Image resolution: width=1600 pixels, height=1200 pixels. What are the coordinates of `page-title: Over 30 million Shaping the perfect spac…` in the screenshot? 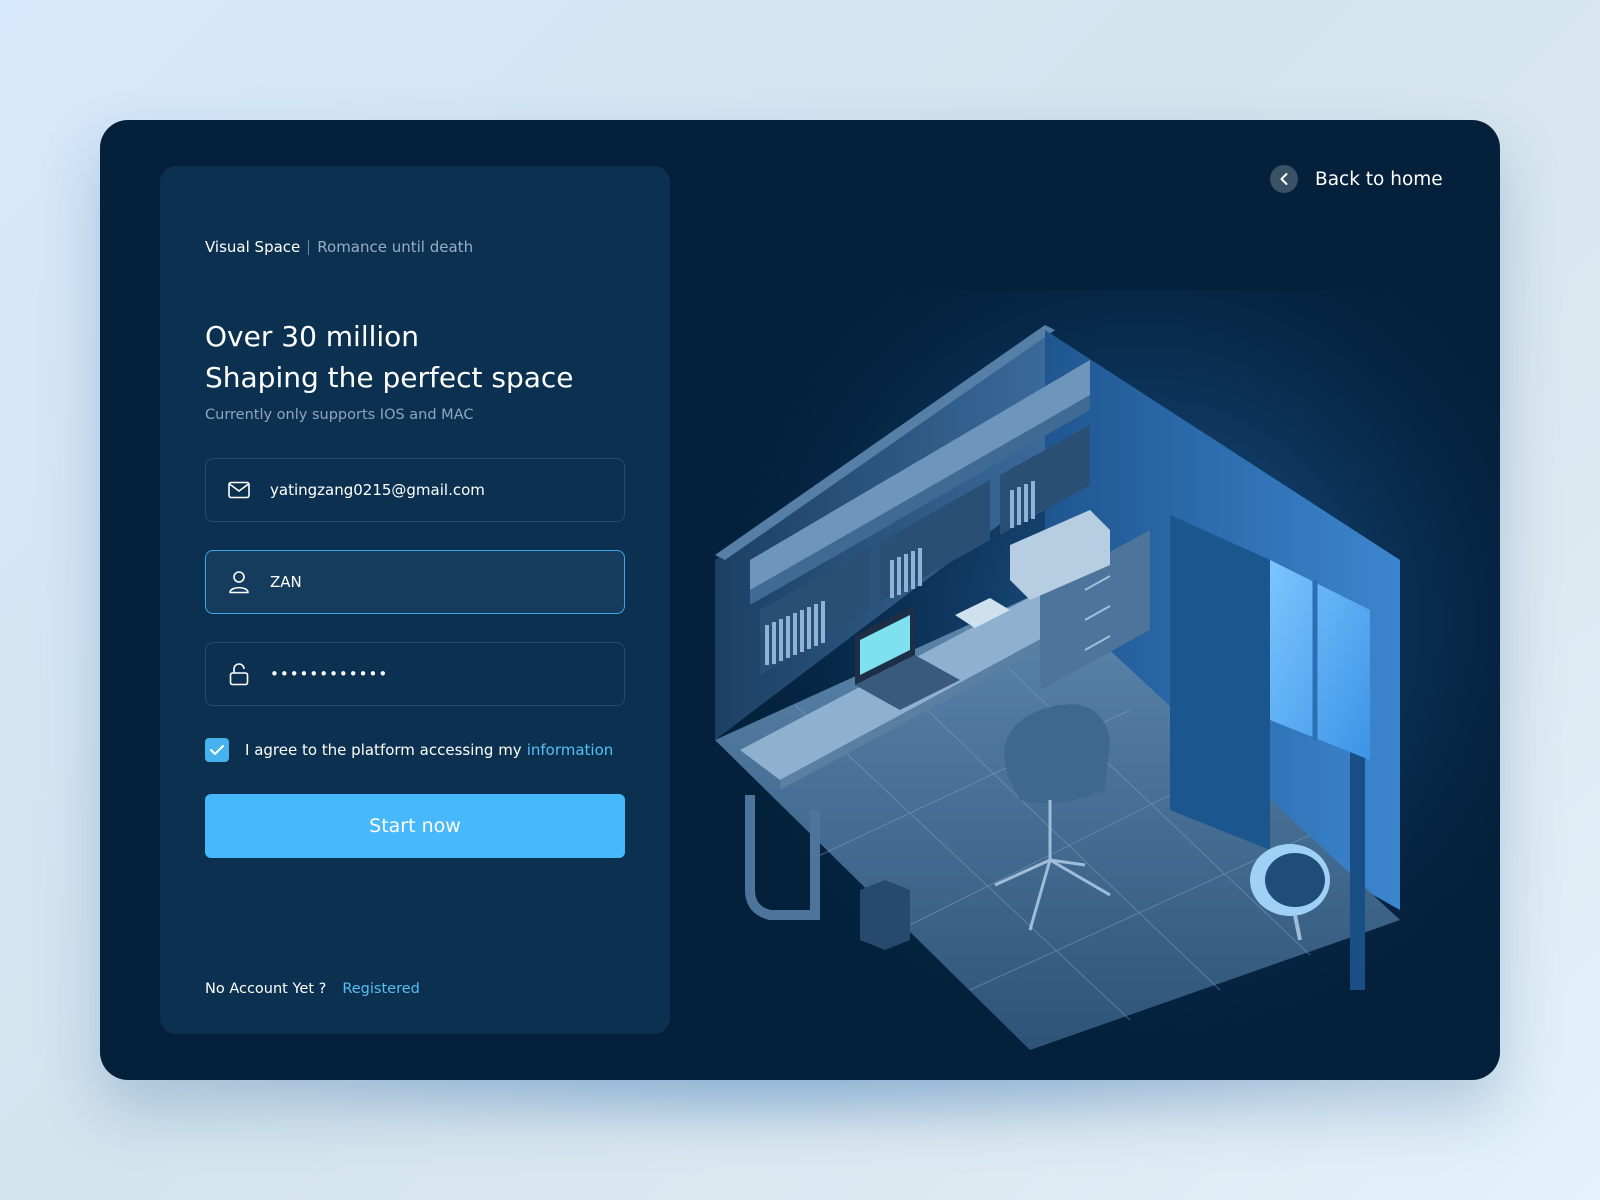 It's located at (389, 357).